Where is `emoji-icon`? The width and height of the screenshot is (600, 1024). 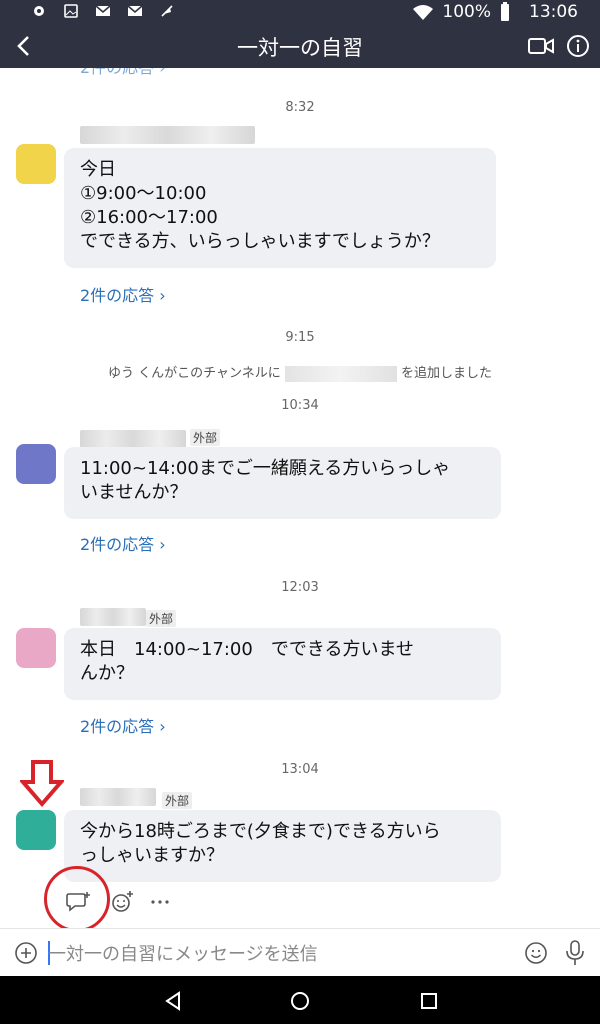 emoji-icon is located at coordinates (536, 953).